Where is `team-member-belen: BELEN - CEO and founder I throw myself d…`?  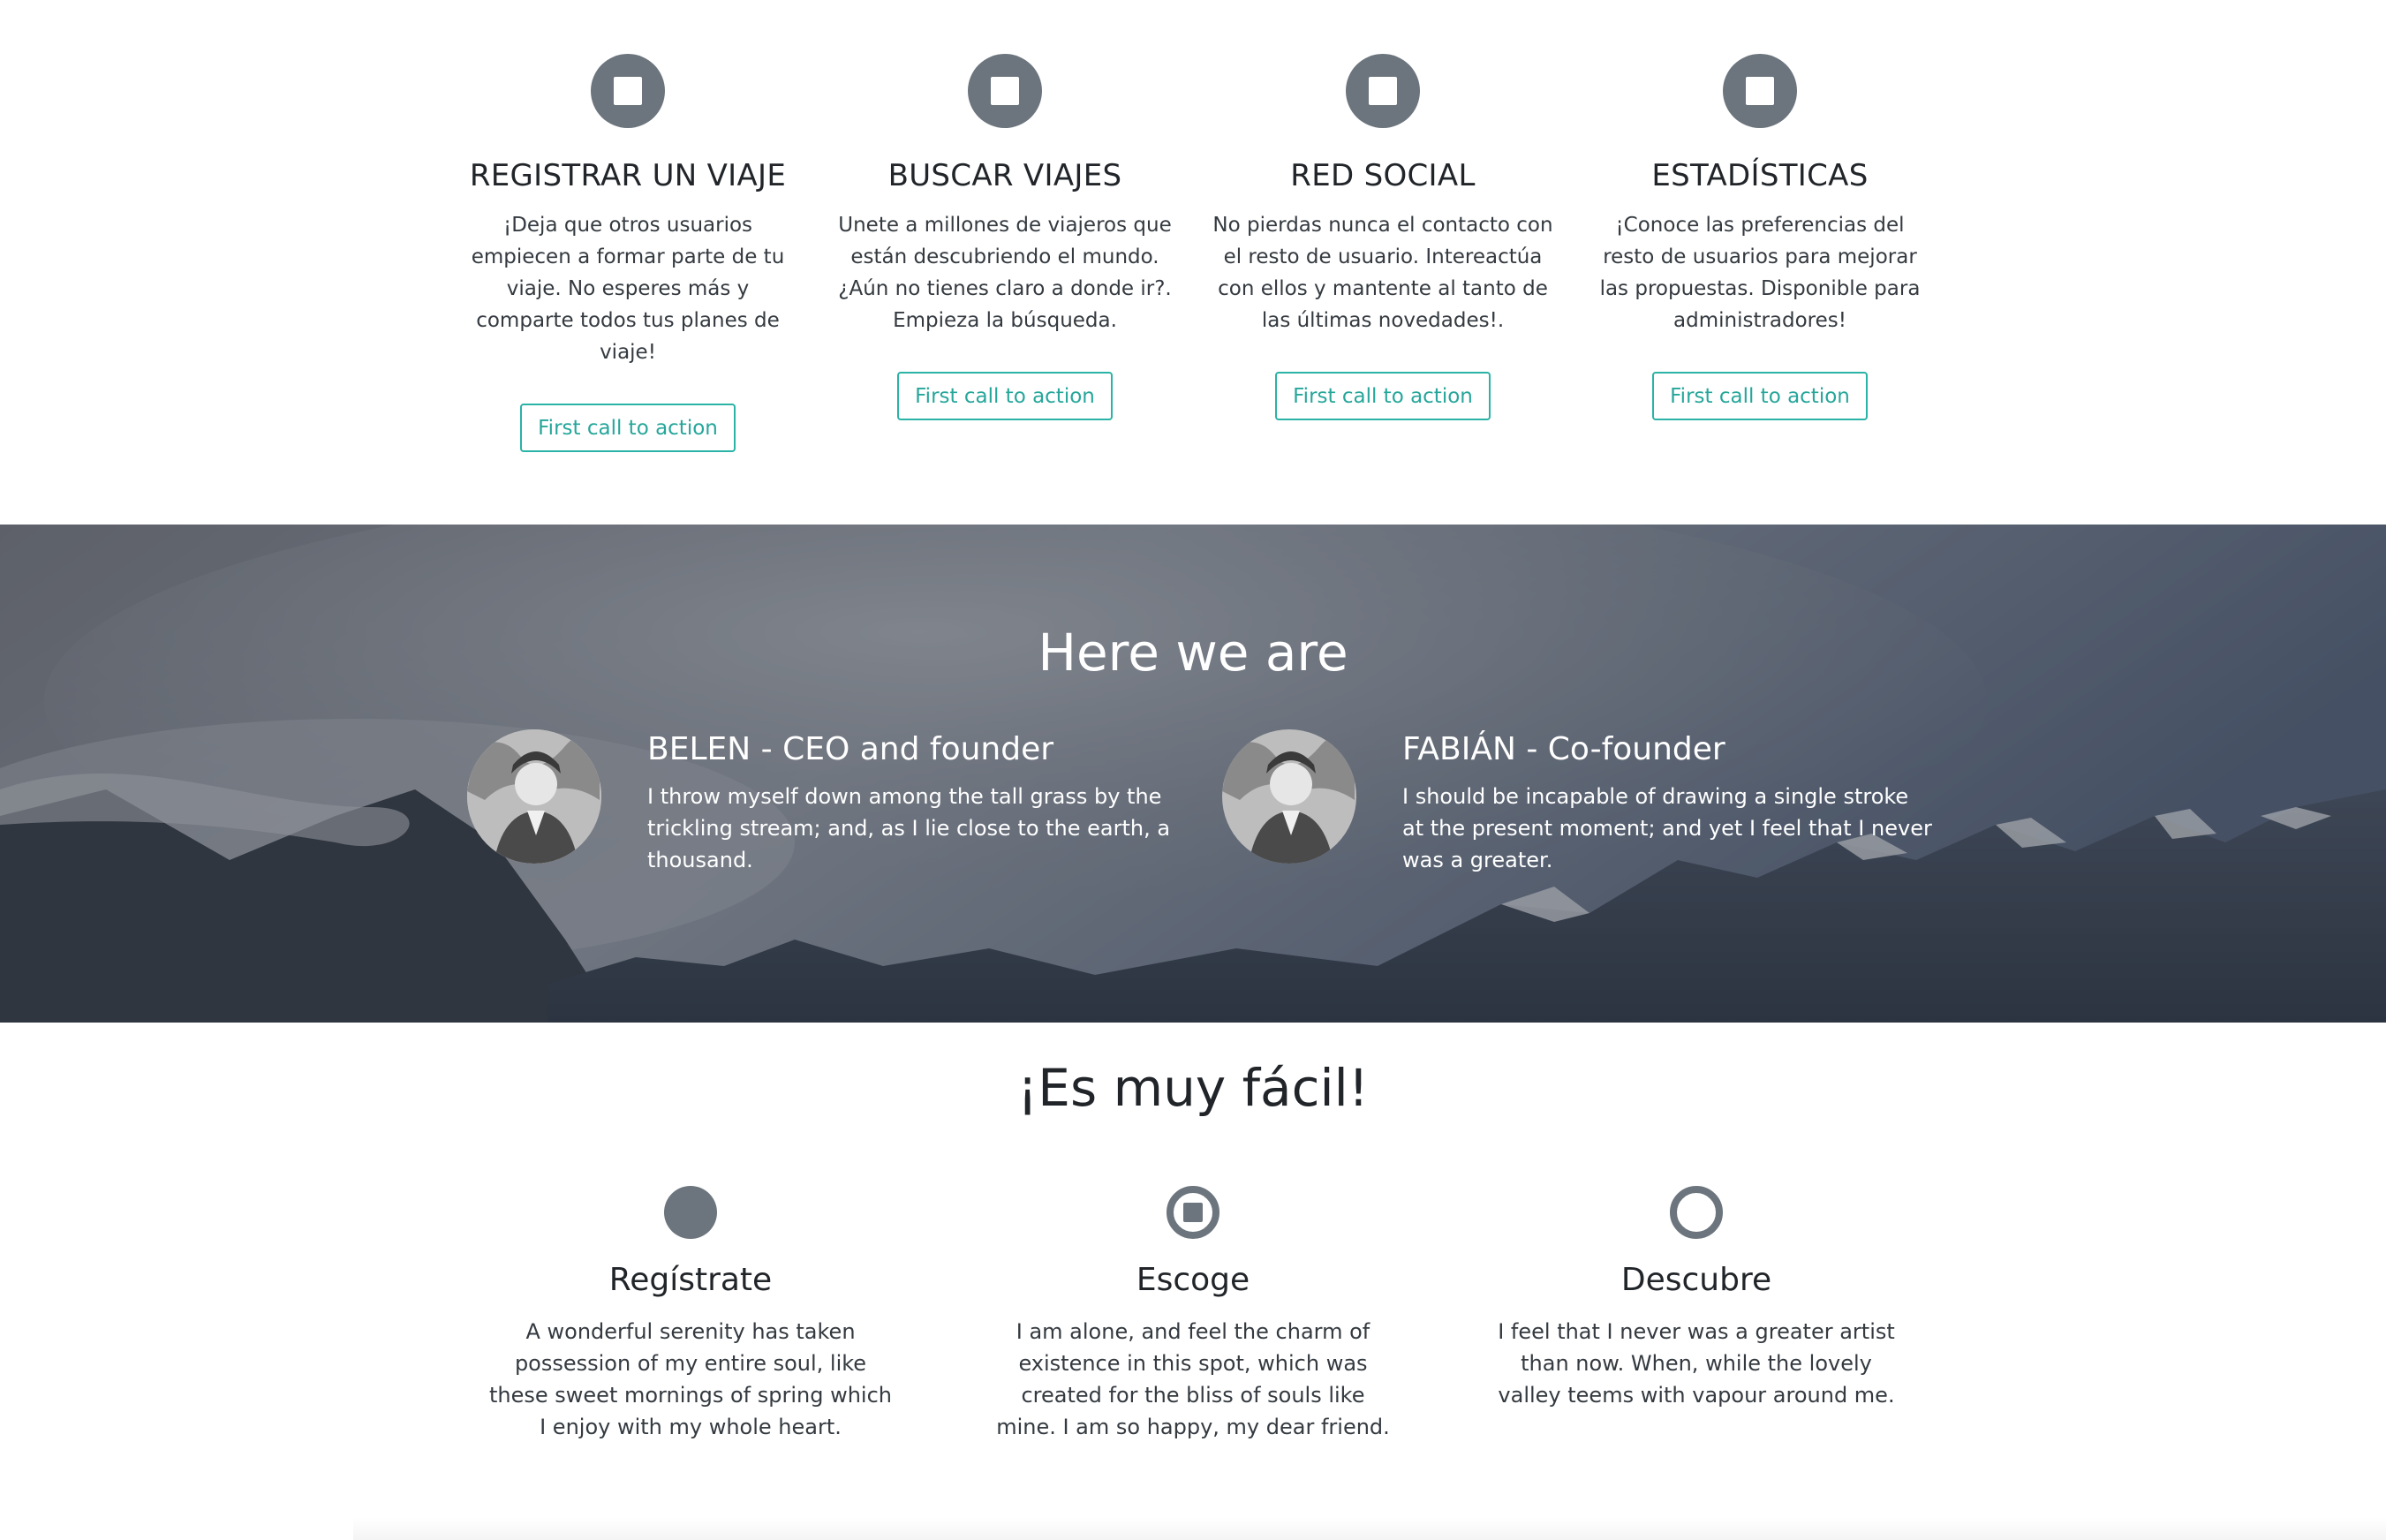 team-member-belen: BELEN - CEO and founder I throw myself d… is located at coordinates (829, 808).